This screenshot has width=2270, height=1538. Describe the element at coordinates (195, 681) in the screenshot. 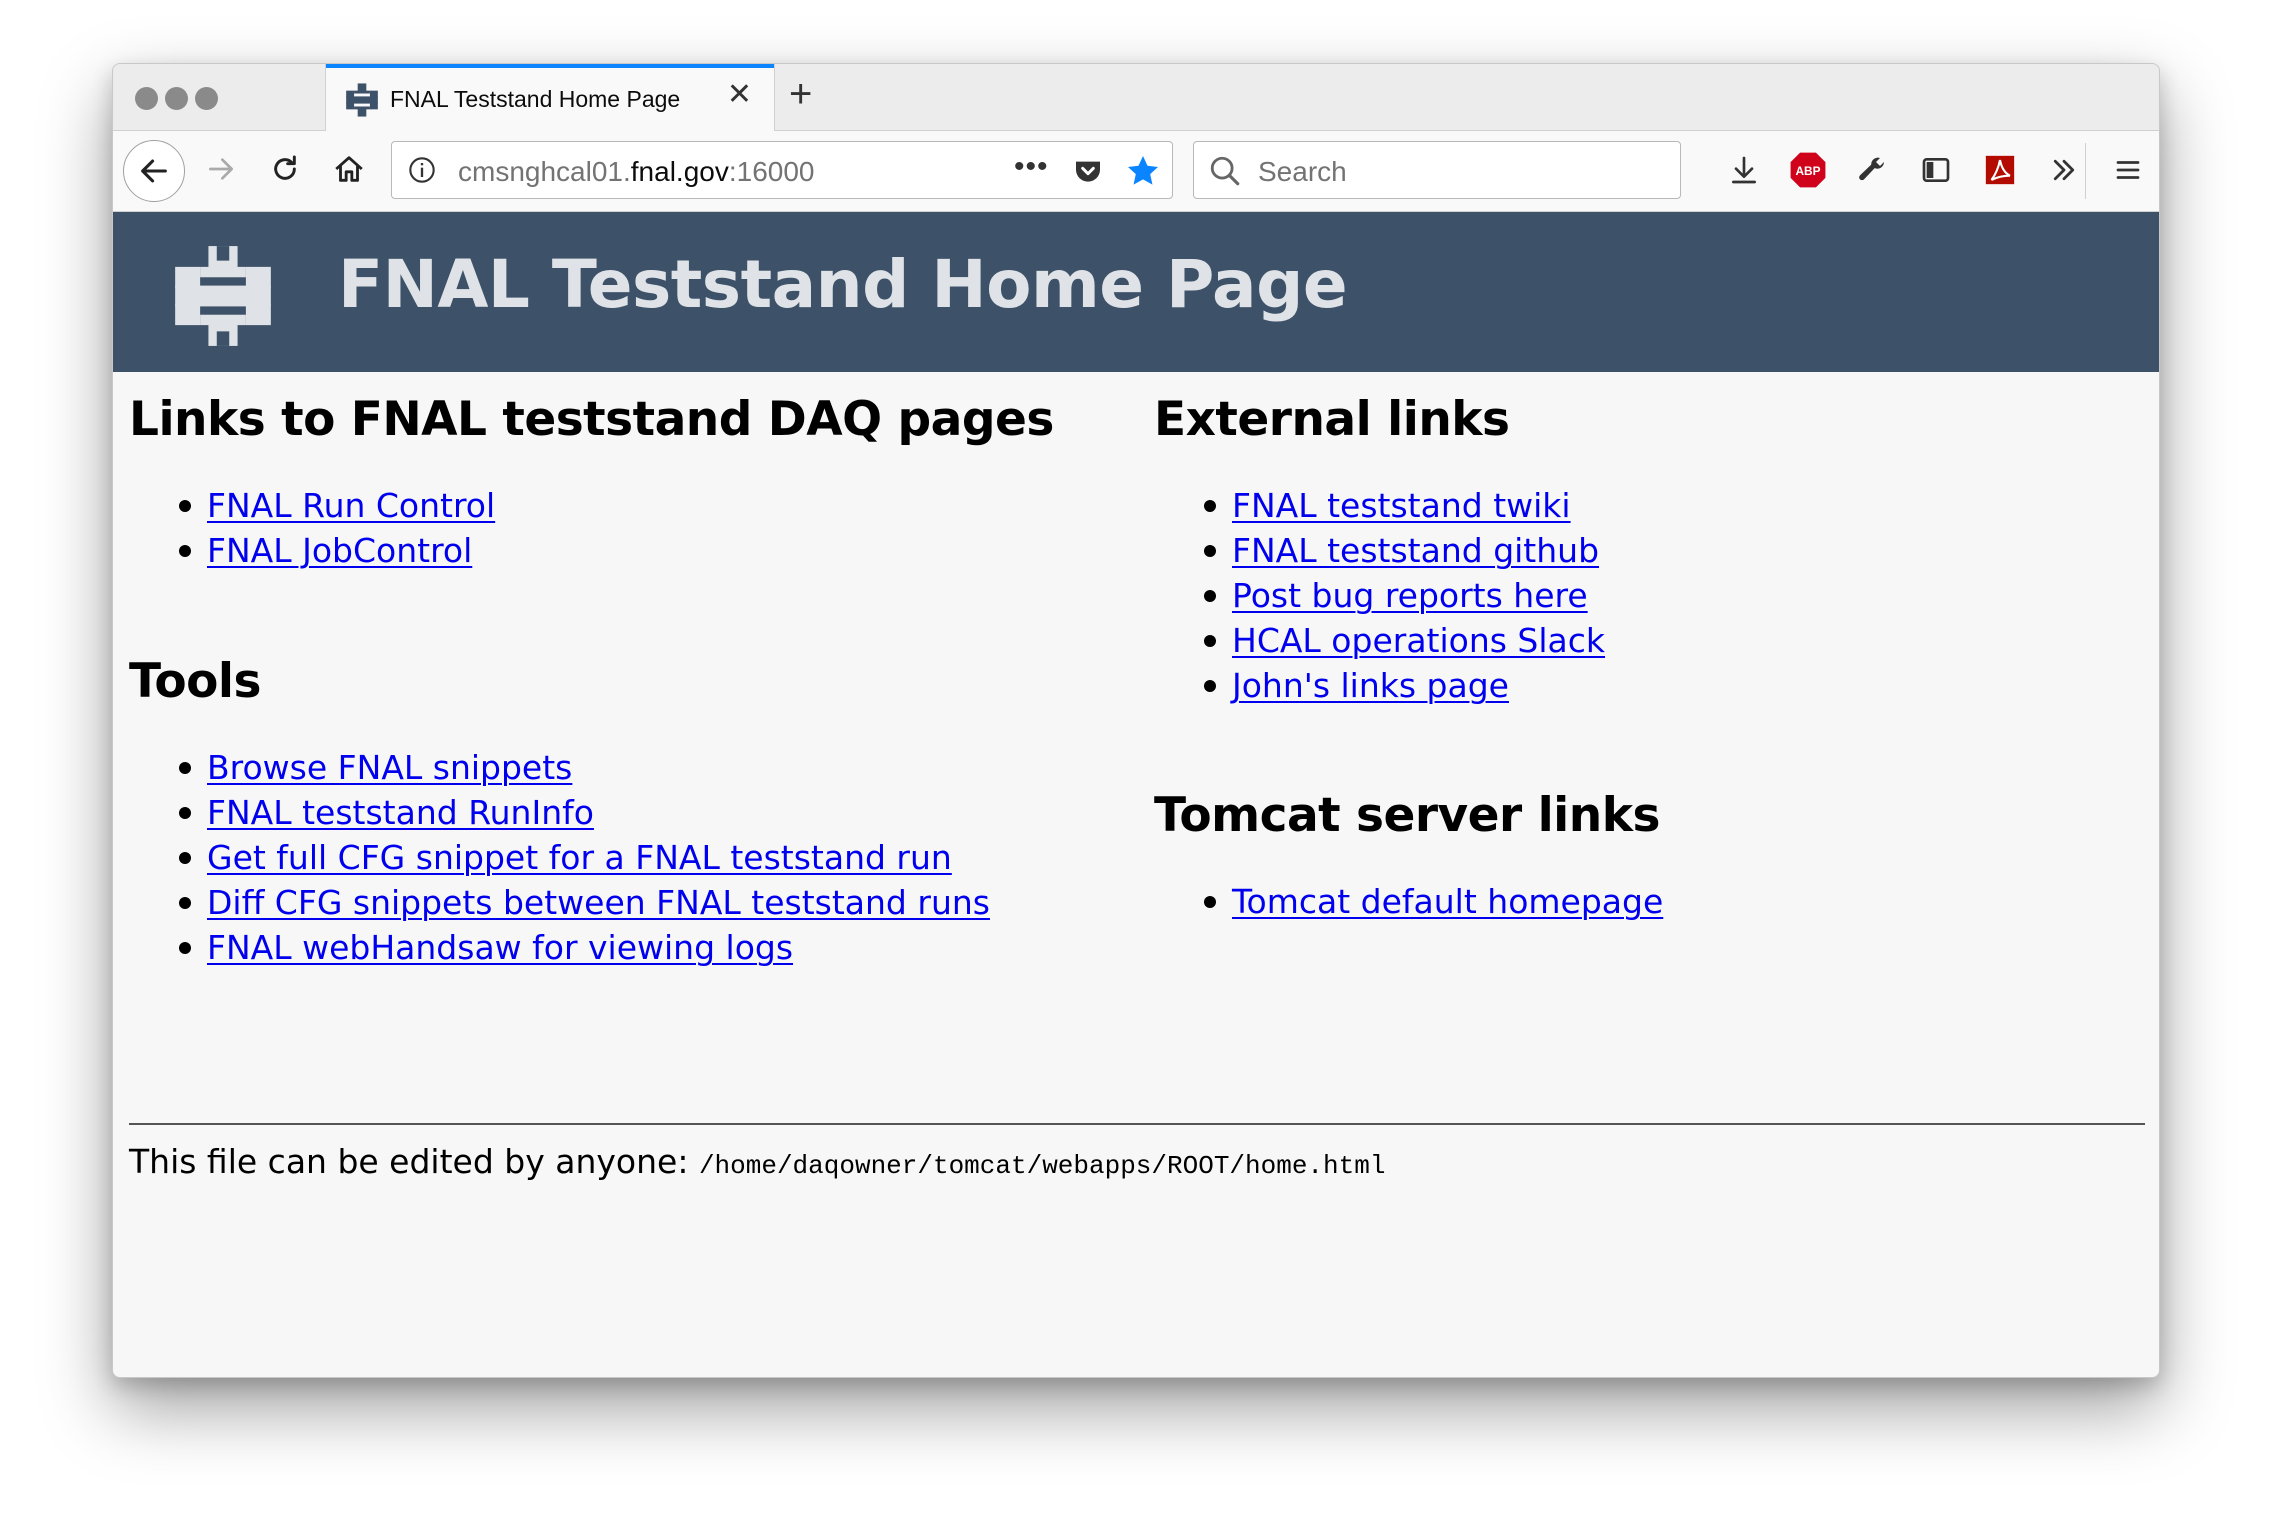

I see `tools-heading: Tools` at that location.